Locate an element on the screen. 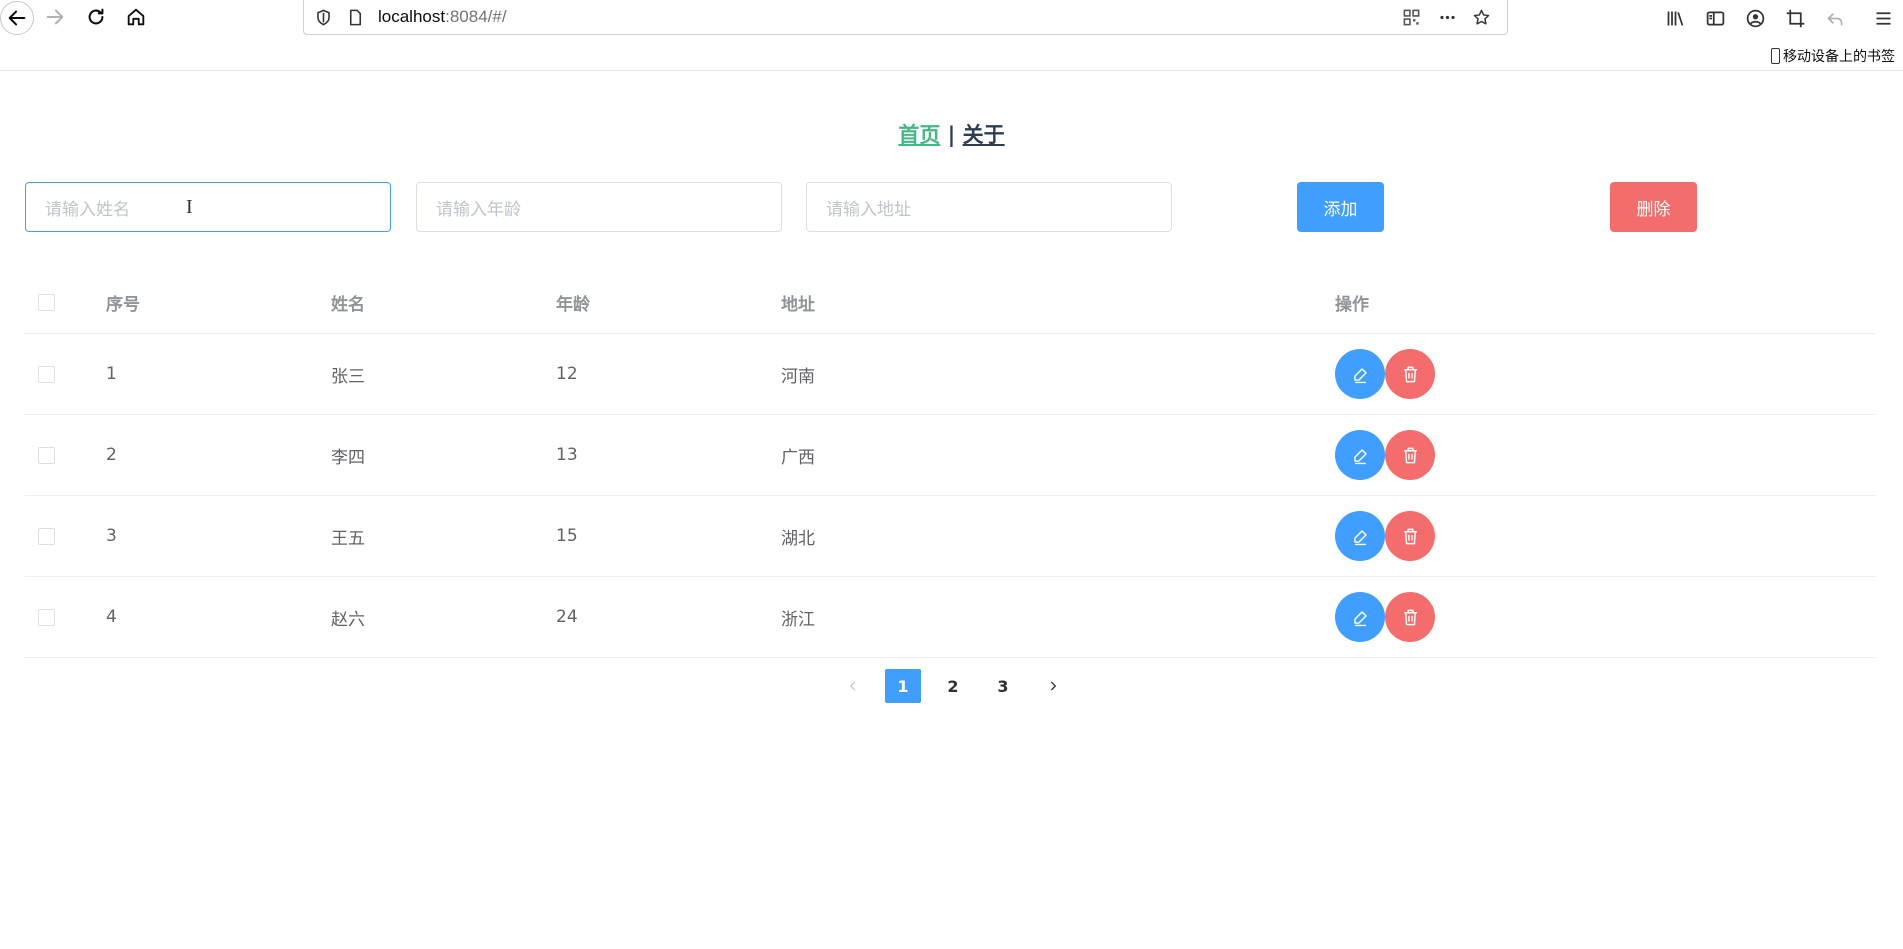 The image size is (1903, 949). cell-age: 24 is located at coordinates (567, 617).